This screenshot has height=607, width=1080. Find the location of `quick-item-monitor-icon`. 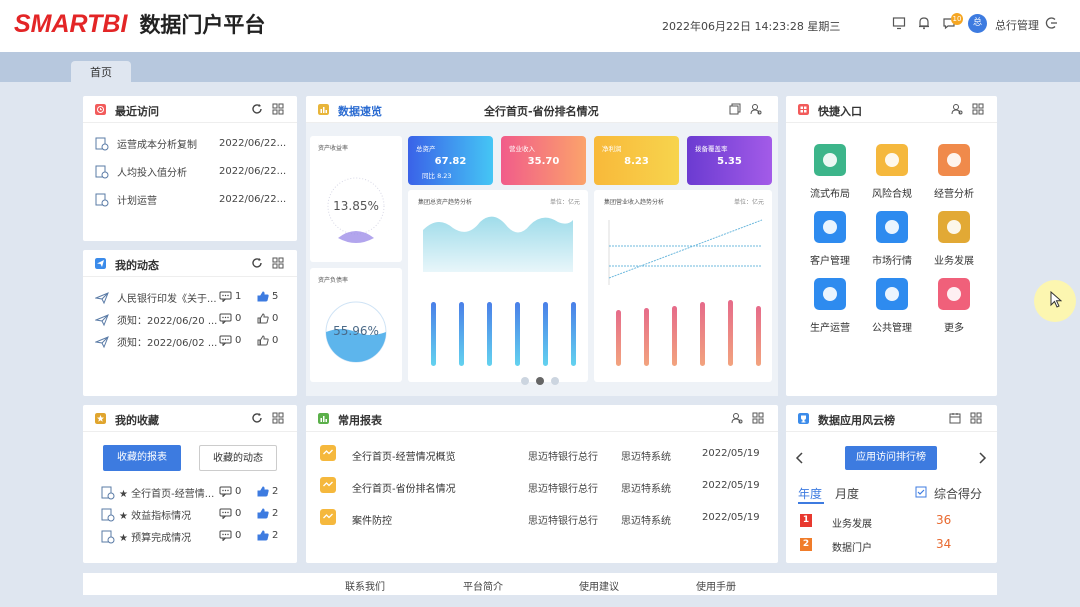

quick-item-monitor-icon is located at coordinates (892, 227).